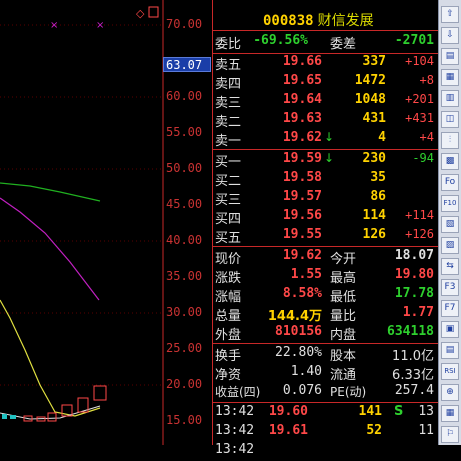 The height and width of the screenshot is (461, 461). I want to click on toolbar-button: ▨, so click(450, 245).